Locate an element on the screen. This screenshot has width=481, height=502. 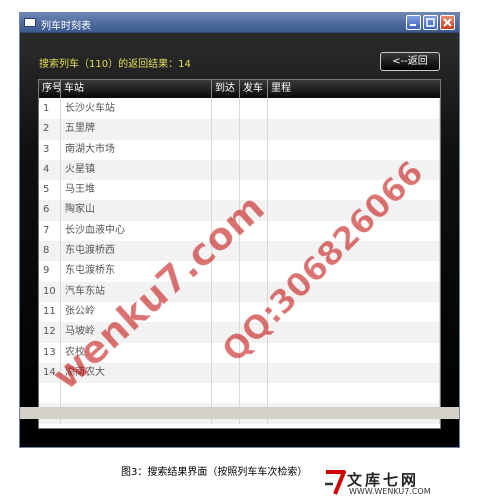
column-header-station: 车站 is located at coordinates (136, 89).